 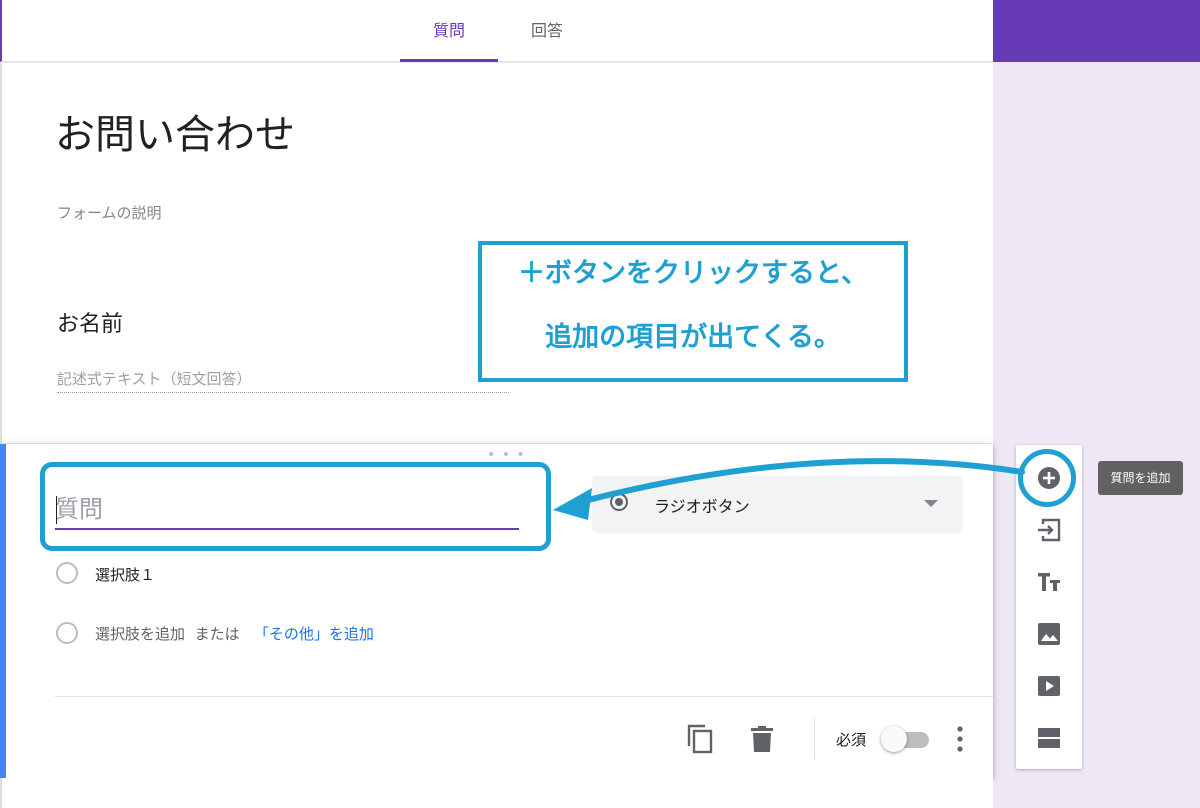 What do you see at coordinates (762, 739) in the screenshot?
I see `delete-icon` at bounding box center [762, 739].